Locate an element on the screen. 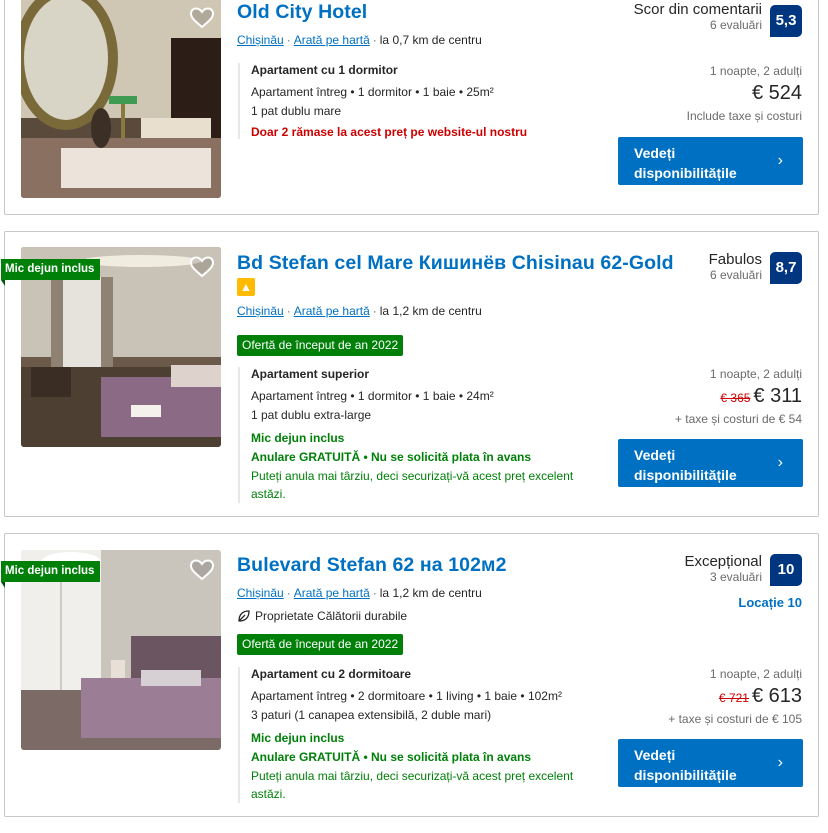  review-score-text: Excepțional 3 evaluări is located at coordinates (723, 568).